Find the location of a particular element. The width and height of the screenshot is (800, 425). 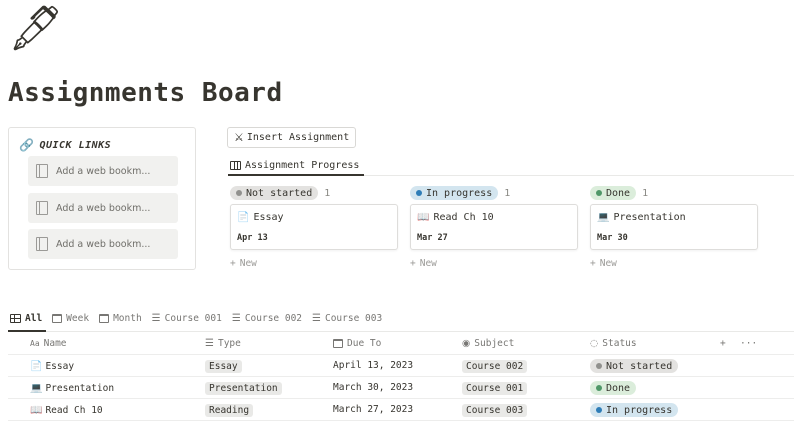

subject-tag: Course 001 is located at coordinates (495, 388).